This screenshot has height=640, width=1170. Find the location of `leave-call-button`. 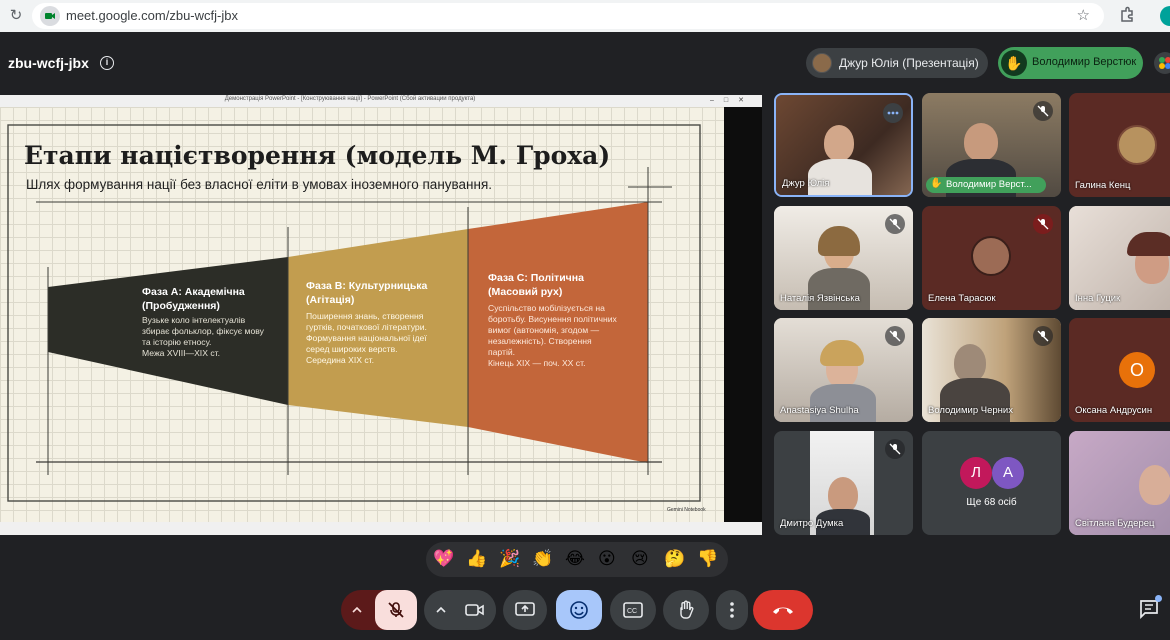

leave-call-button is located at coordinates (783, 610).